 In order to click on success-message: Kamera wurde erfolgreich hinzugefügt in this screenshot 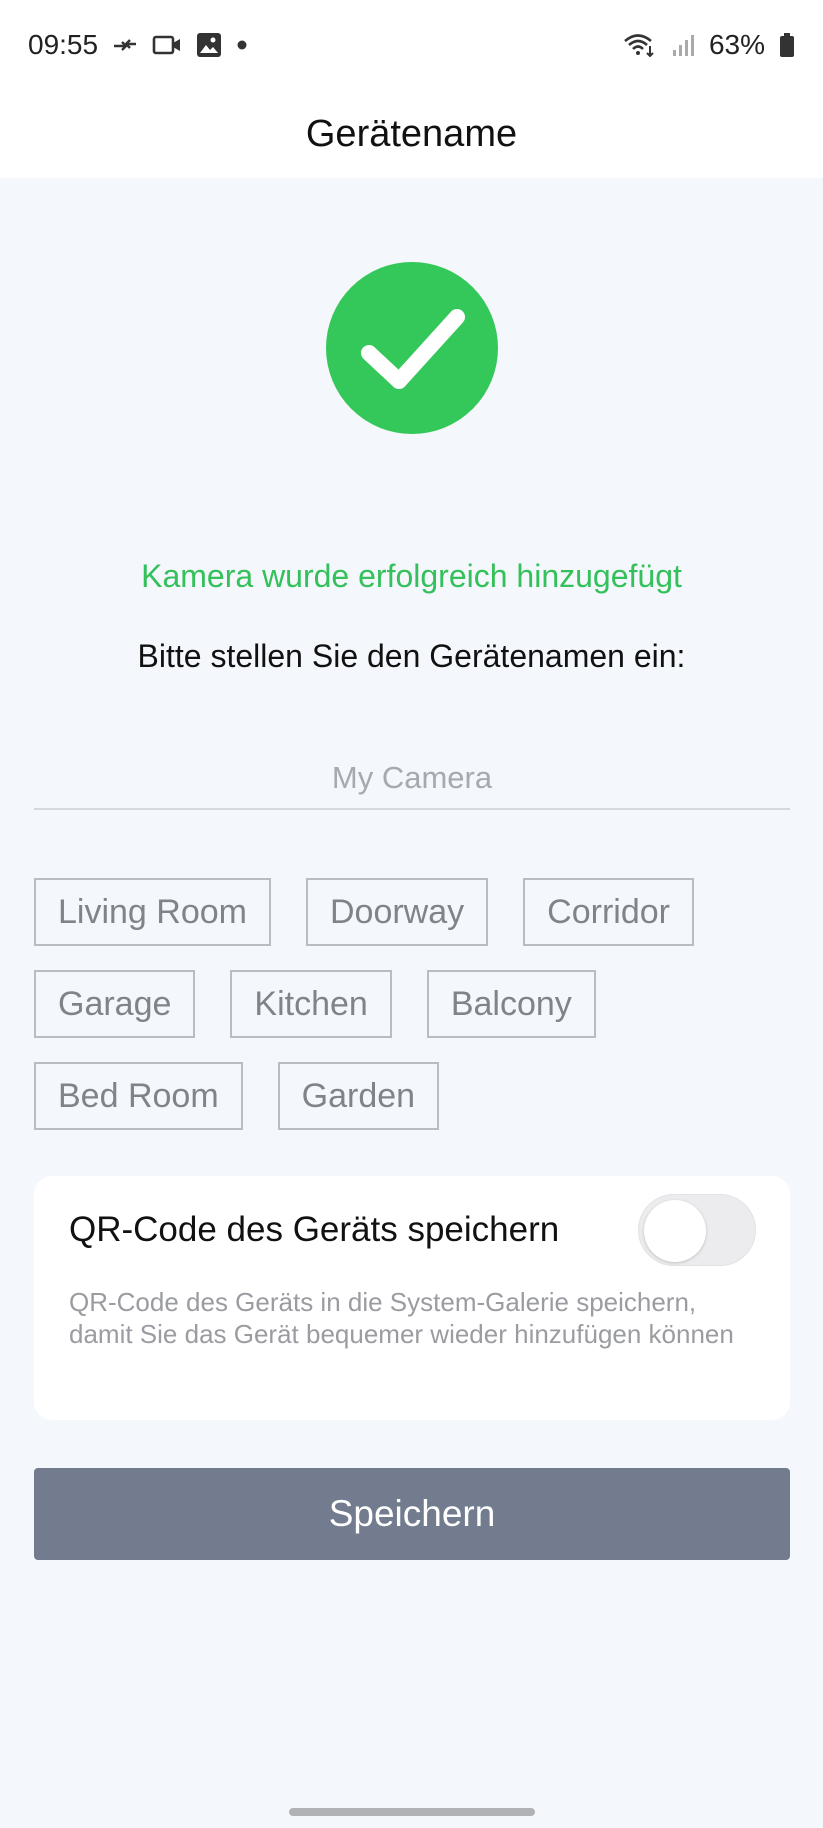, I will do `click(411, 576)`.